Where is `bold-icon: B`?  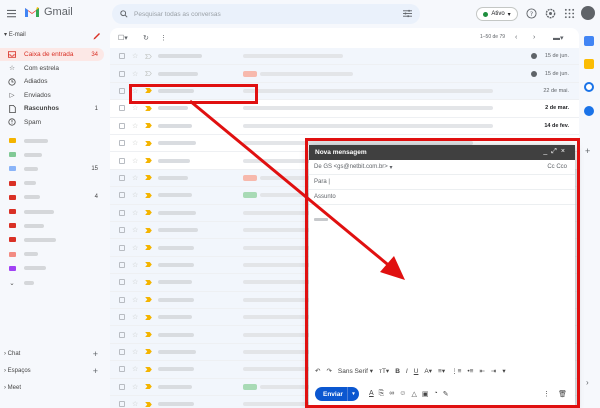
bold-icon: B is located at coordinates (397, 371).